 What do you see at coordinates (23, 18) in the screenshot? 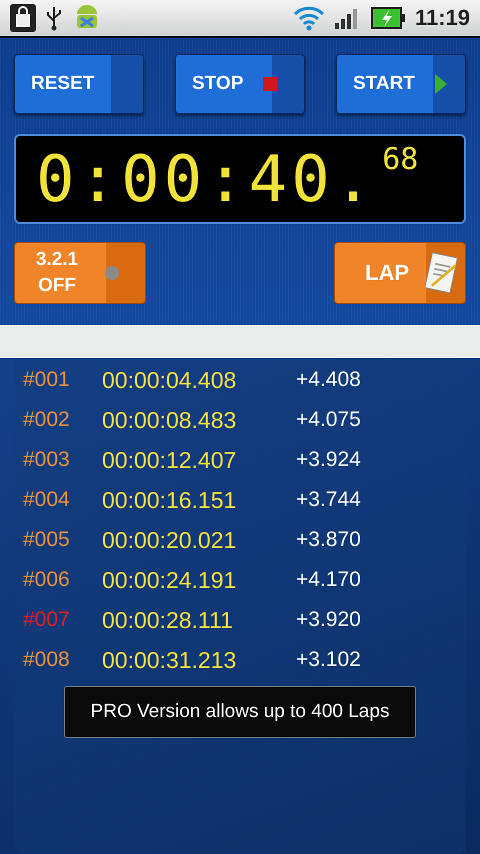
I see `shopping-bag-icon` at bounding box center [23, 18].